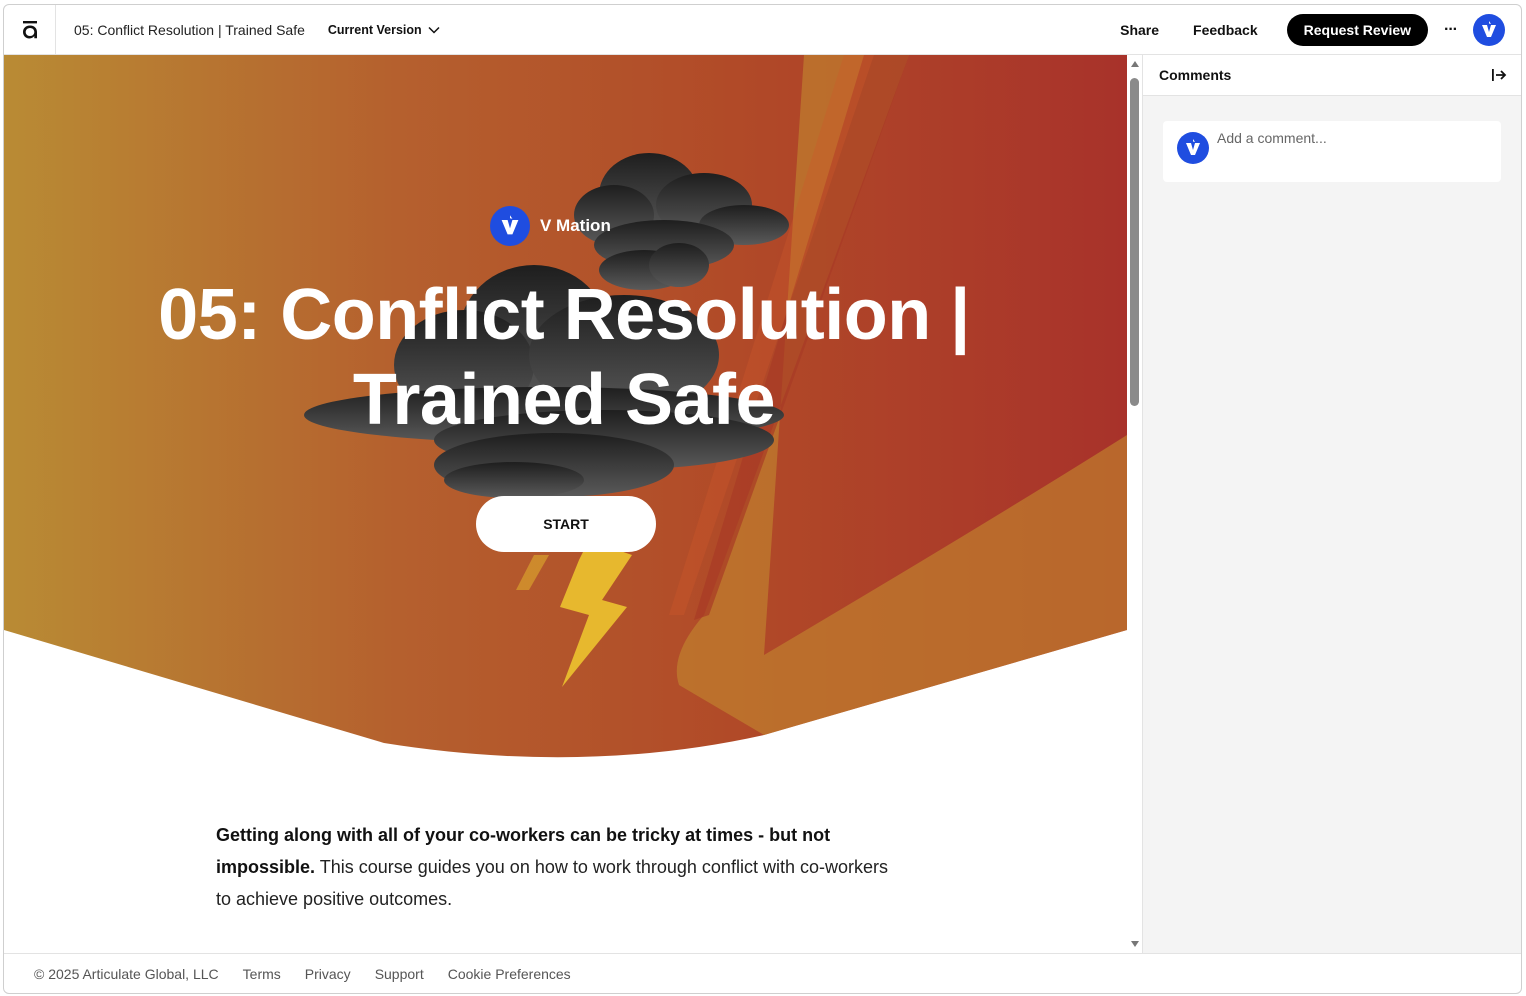 This screenshot has height=996, width=1526. What do you see at coordinates (374, 29) in the screenshot?
I see `version-label: Current Version` at bounding box center [374, 29].